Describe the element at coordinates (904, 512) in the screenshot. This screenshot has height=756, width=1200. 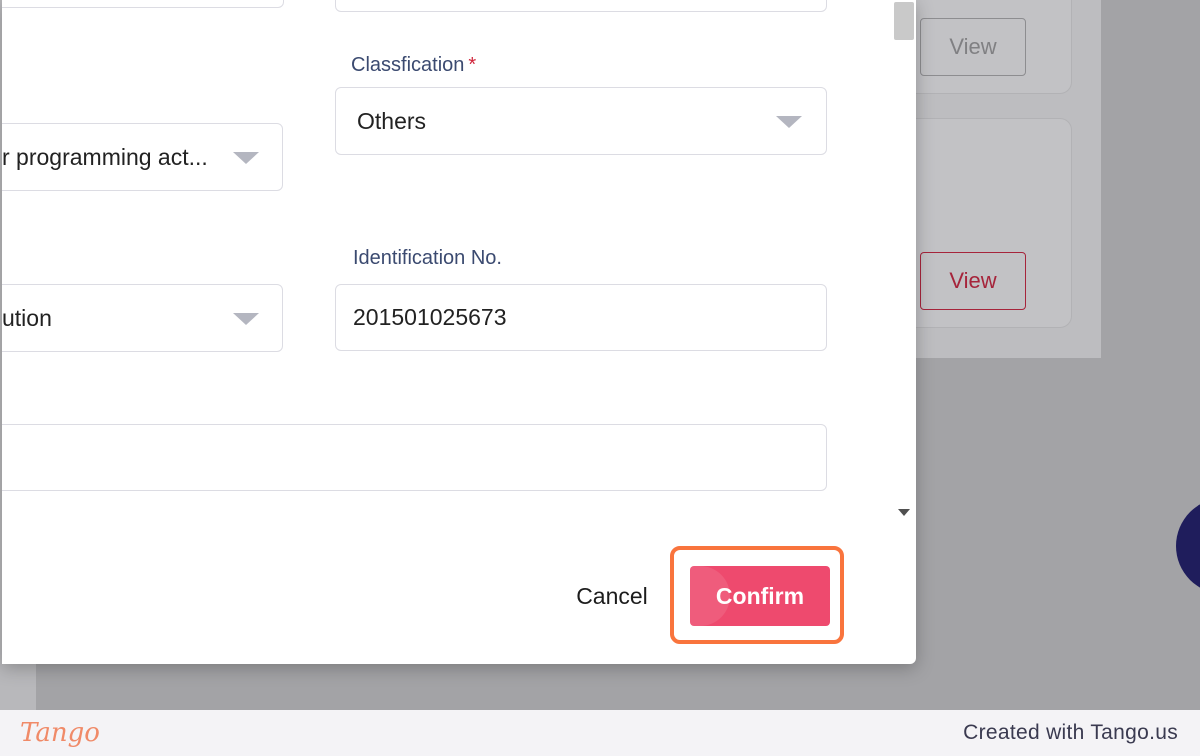
I see `scroll-down-arrow-icon` at that location.